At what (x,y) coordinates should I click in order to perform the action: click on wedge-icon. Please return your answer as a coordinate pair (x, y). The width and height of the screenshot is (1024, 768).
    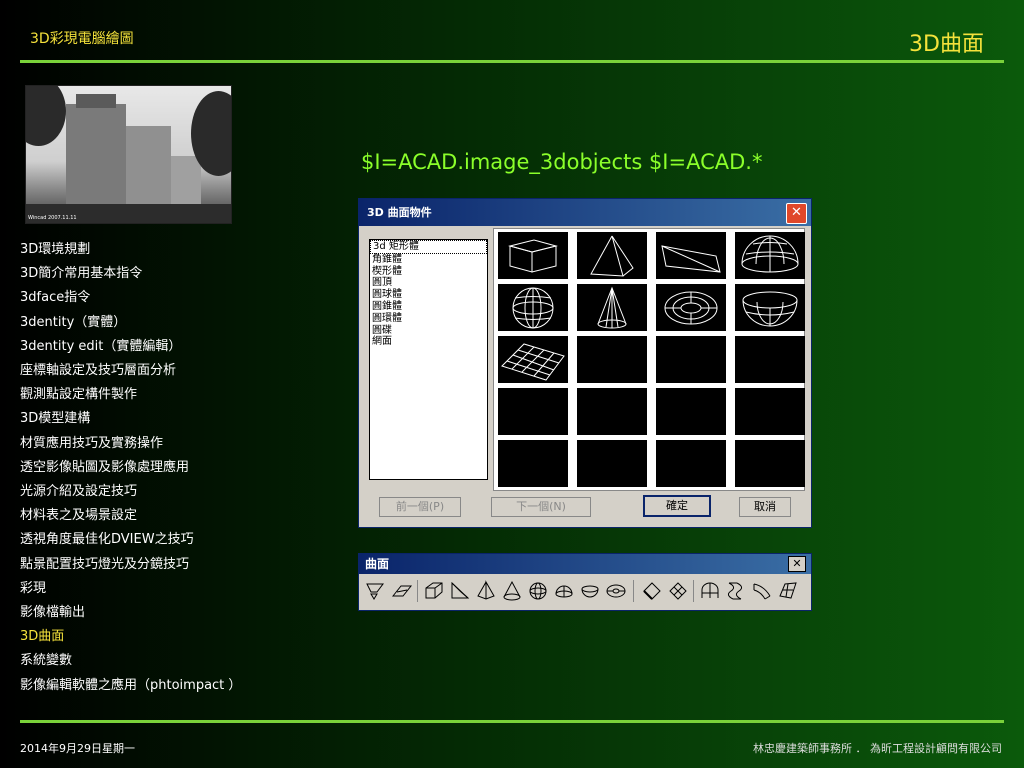
    Looking at the image, I should click on (460, 591).